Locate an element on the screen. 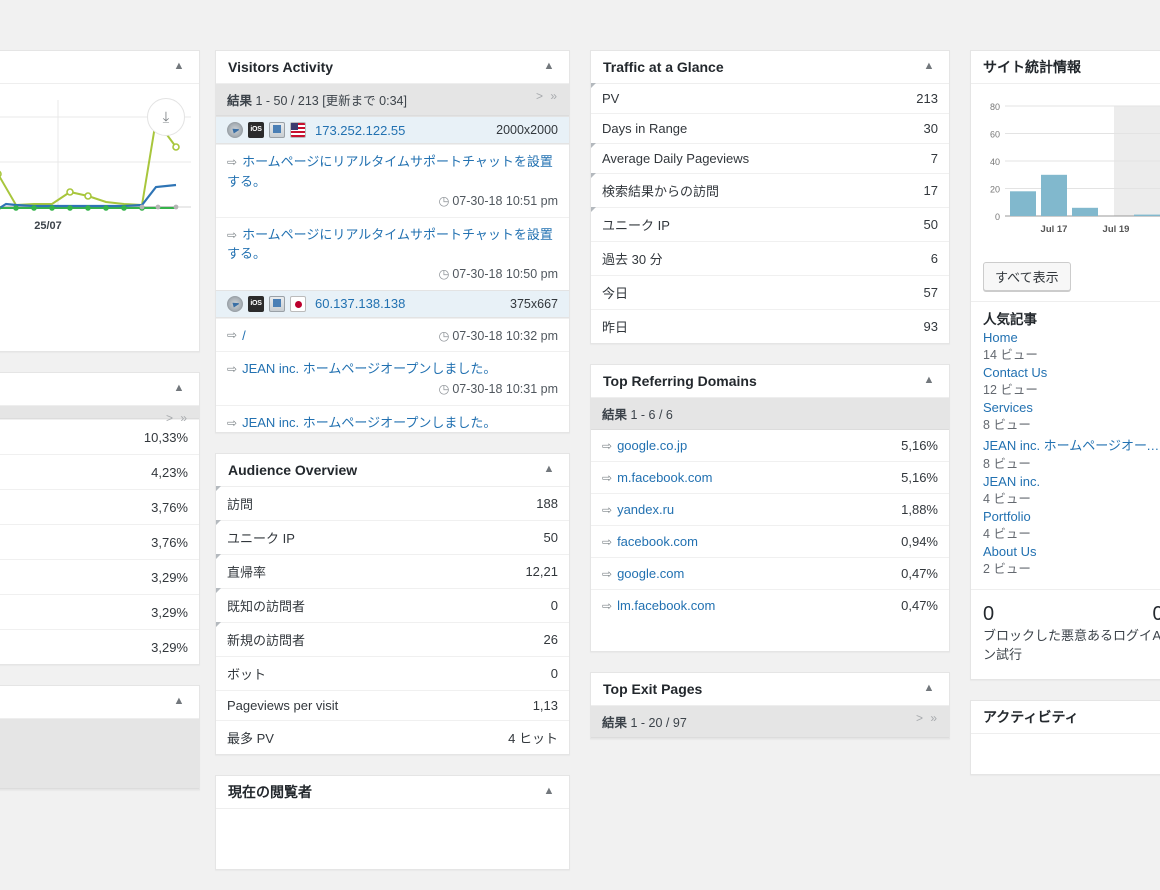 The width and height of the screenshot is (1160, 890). referrer-row: ⇨ facebook.com 0,94% is located at coordinates (770, 541).